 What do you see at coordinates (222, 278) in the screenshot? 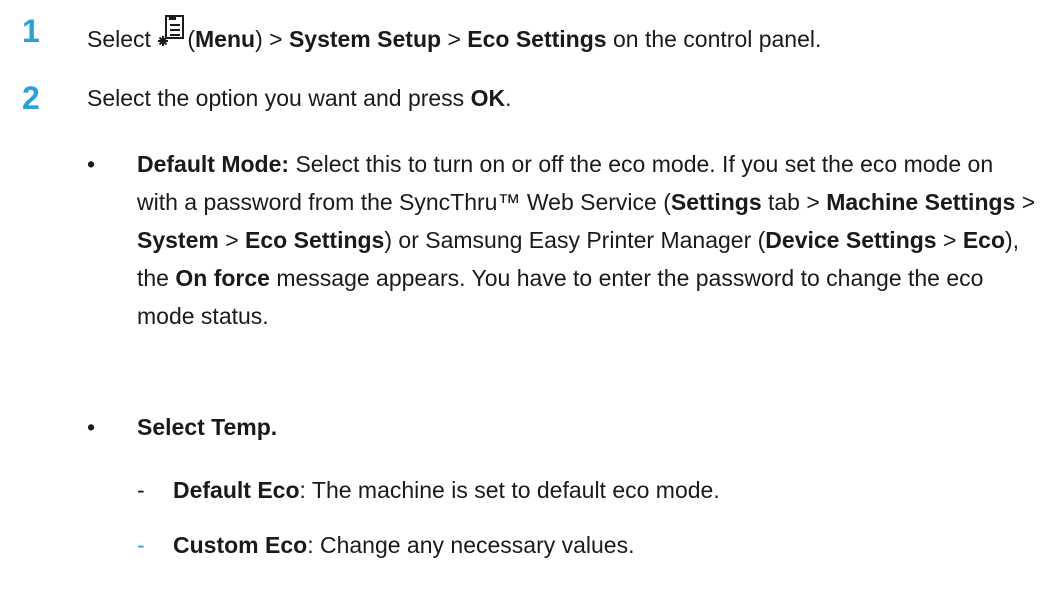
I see `on-force-label: On force` at bounding box center [222, 278].